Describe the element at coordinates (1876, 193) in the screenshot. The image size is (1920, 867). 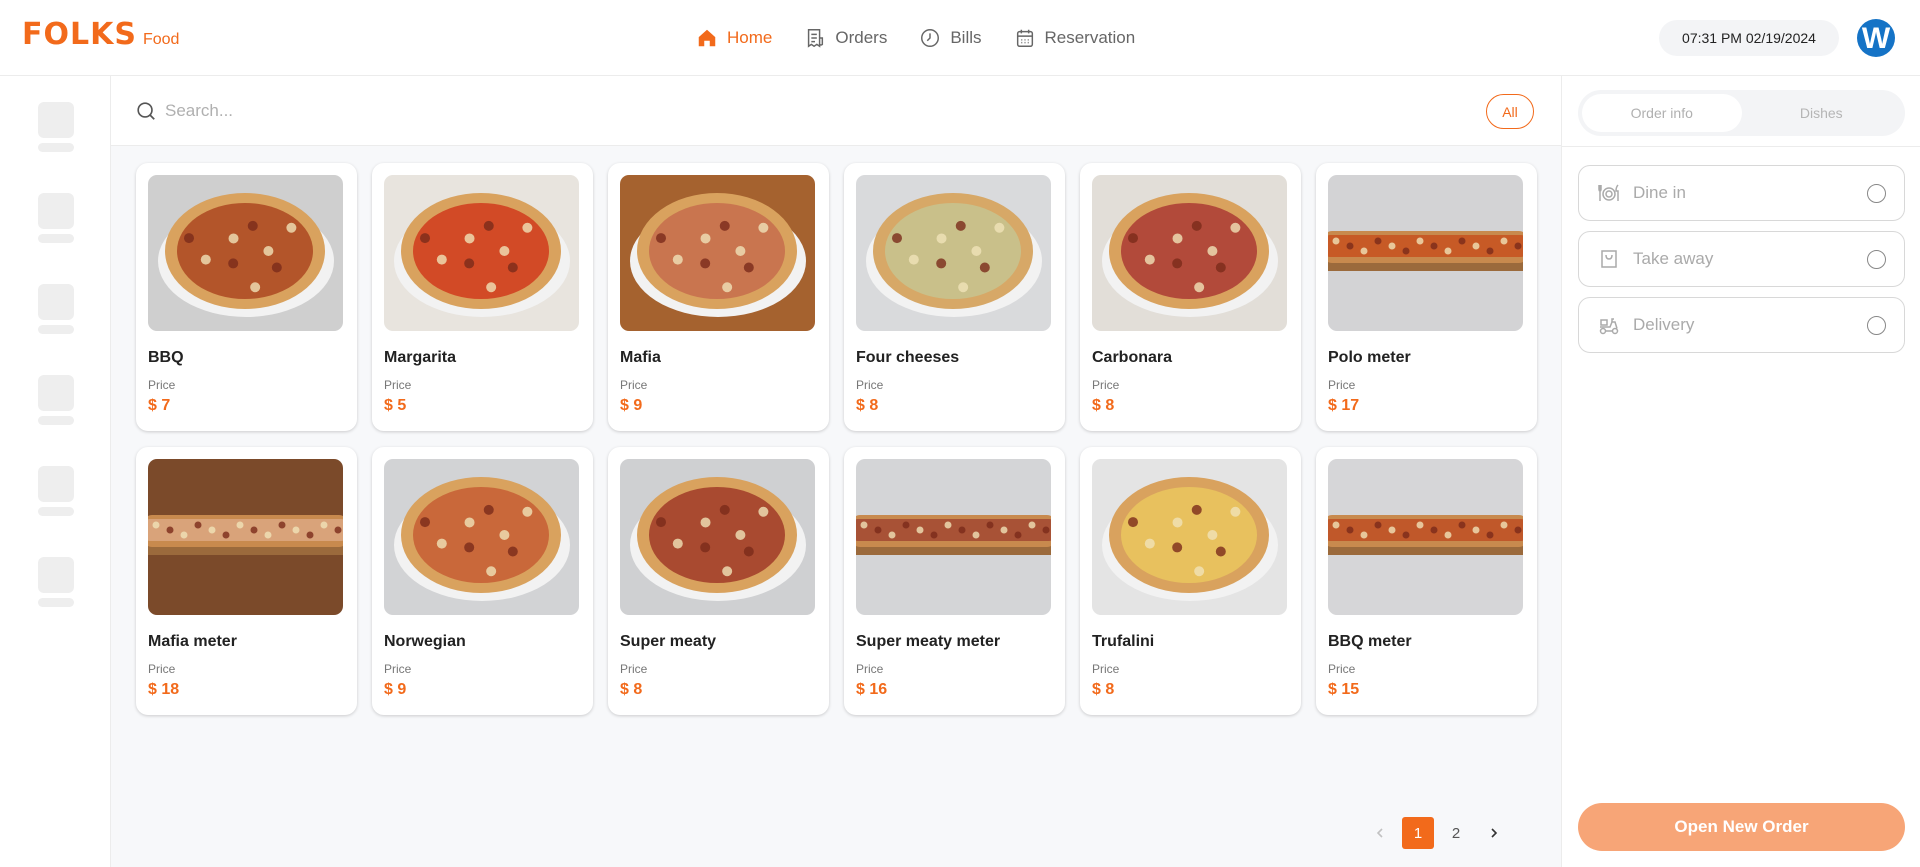
I see `dine-in-radio` at that location.